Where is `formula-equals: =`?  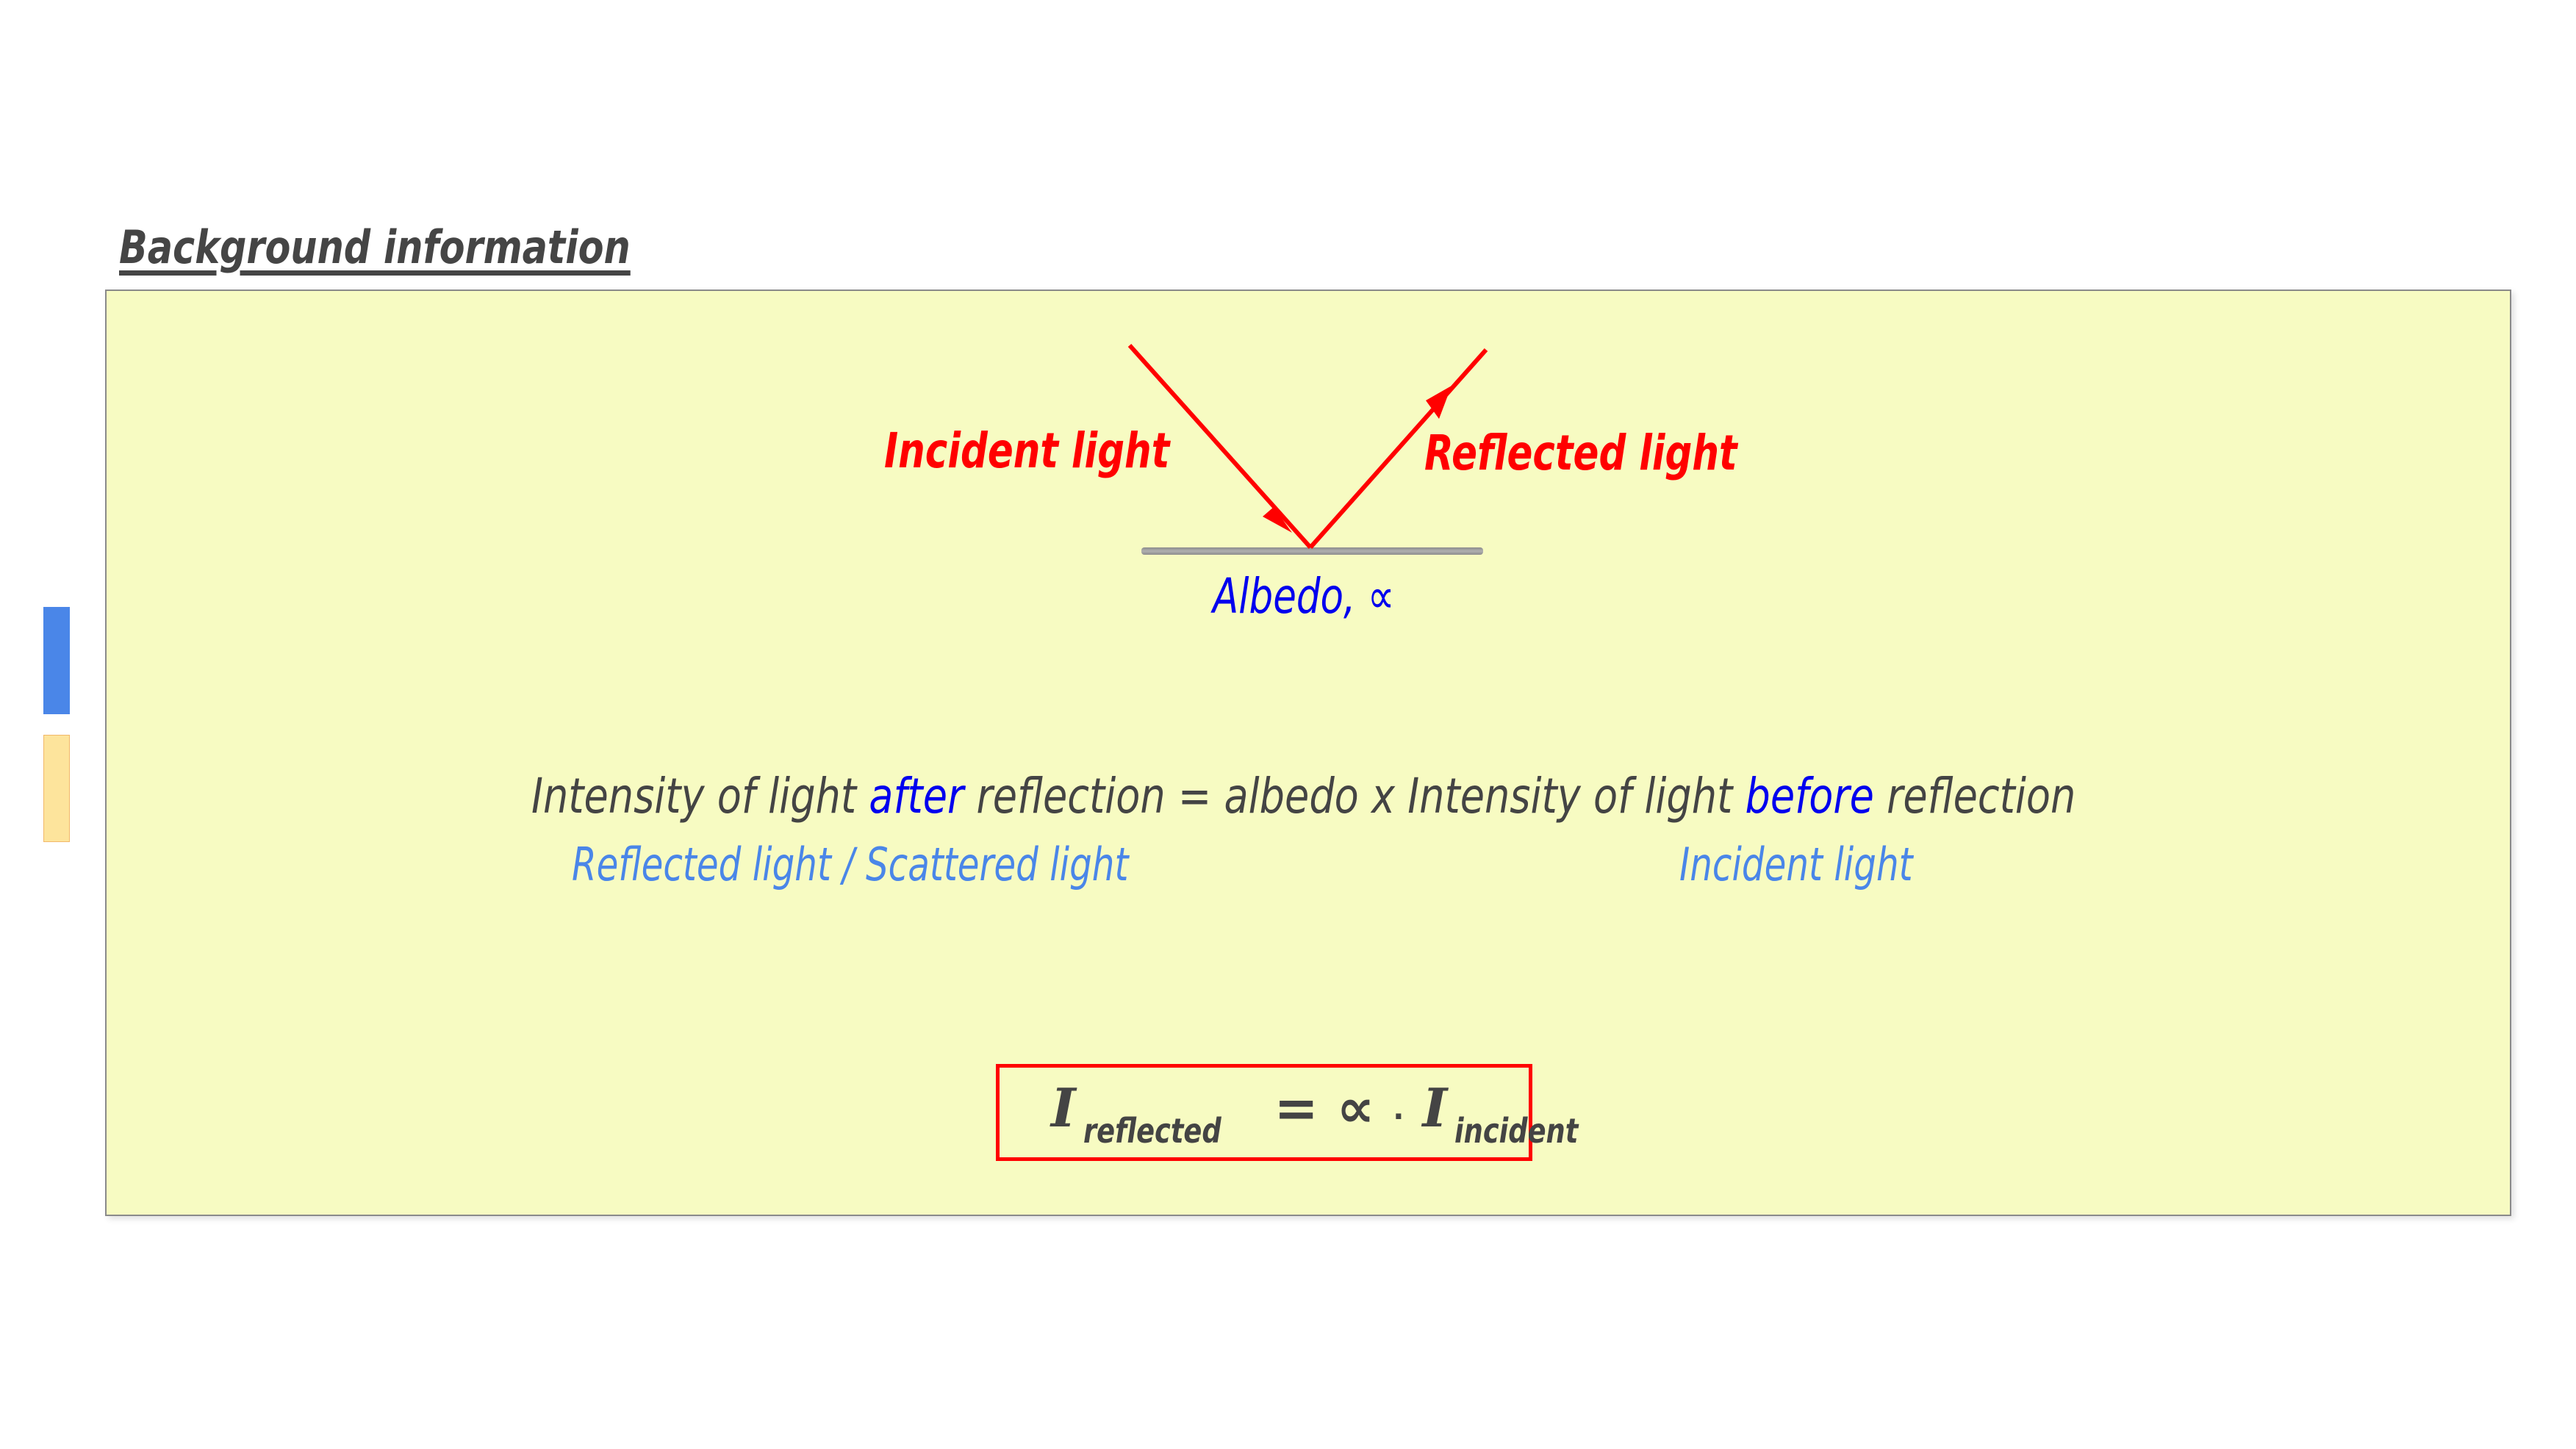
formula-equals: = is located at coordinates (1296, 1108).